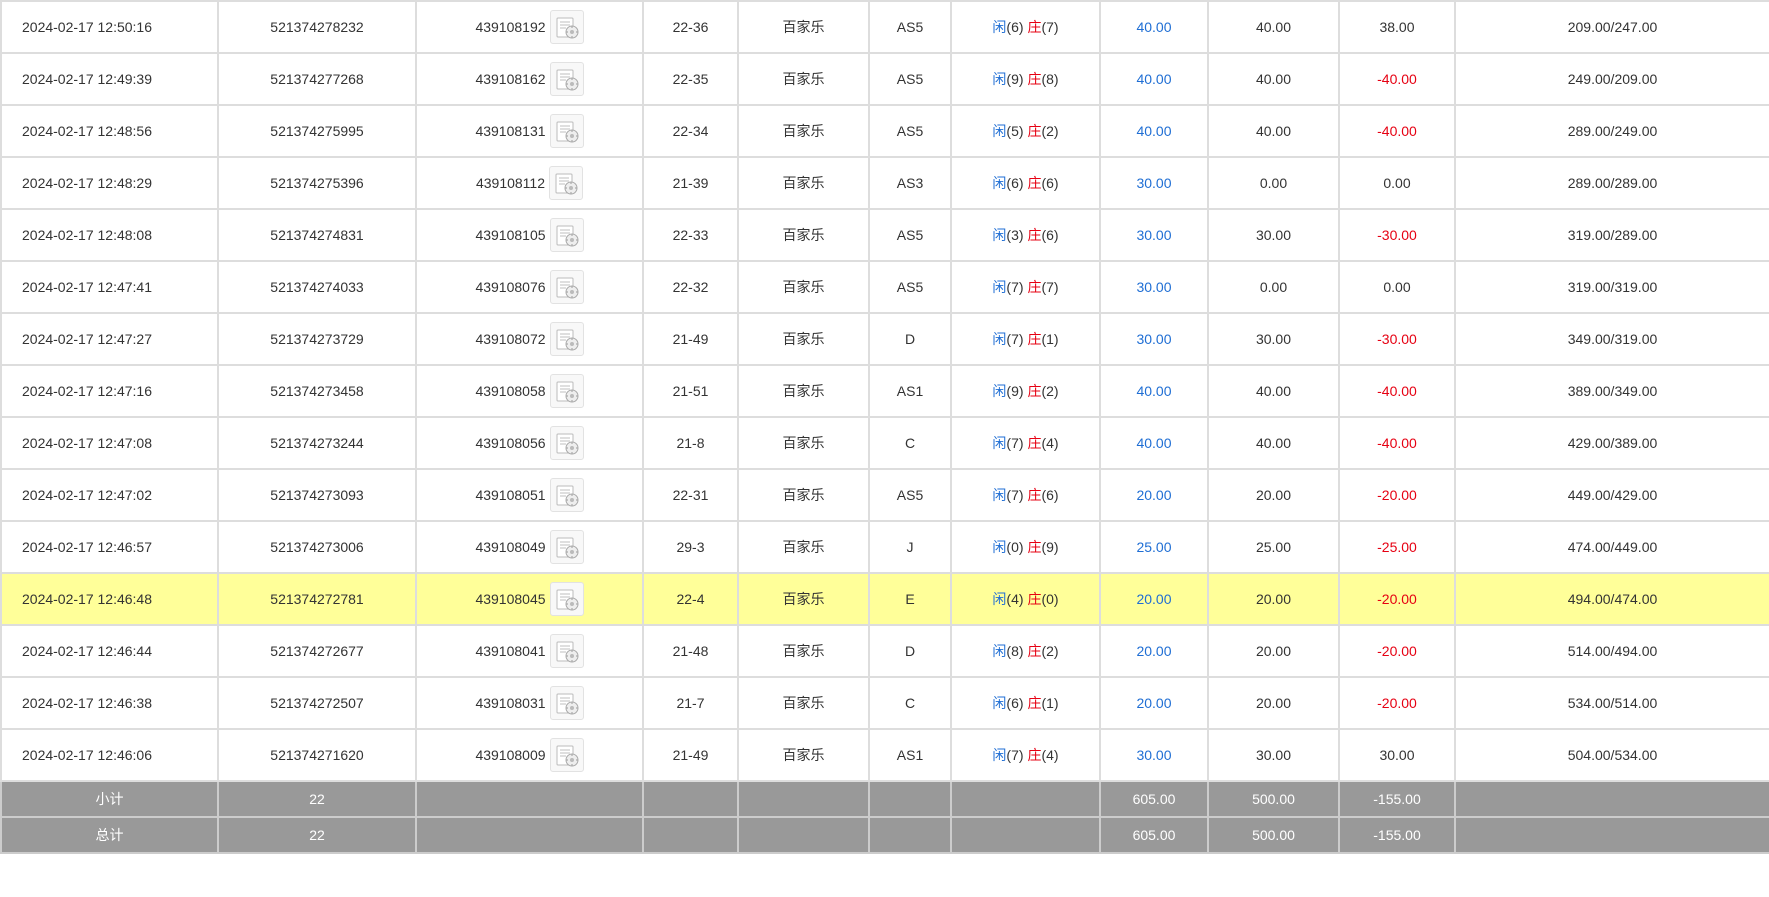 Image resolution: width=1769 pixels, height=897 pixels. Describe the element at coordinates (510, 235) in the screenshot. I see `shoe-id: 439108105` at that location.